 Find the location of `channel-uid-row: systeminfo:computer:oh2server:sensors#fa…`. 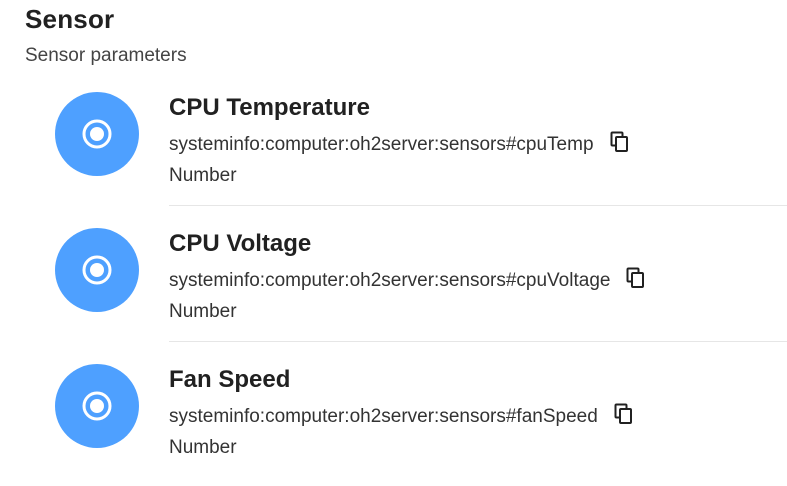

channel-uid-row: systeminfo:computer:oh2server:sensors#fa… is located at coordinates (401, 415).